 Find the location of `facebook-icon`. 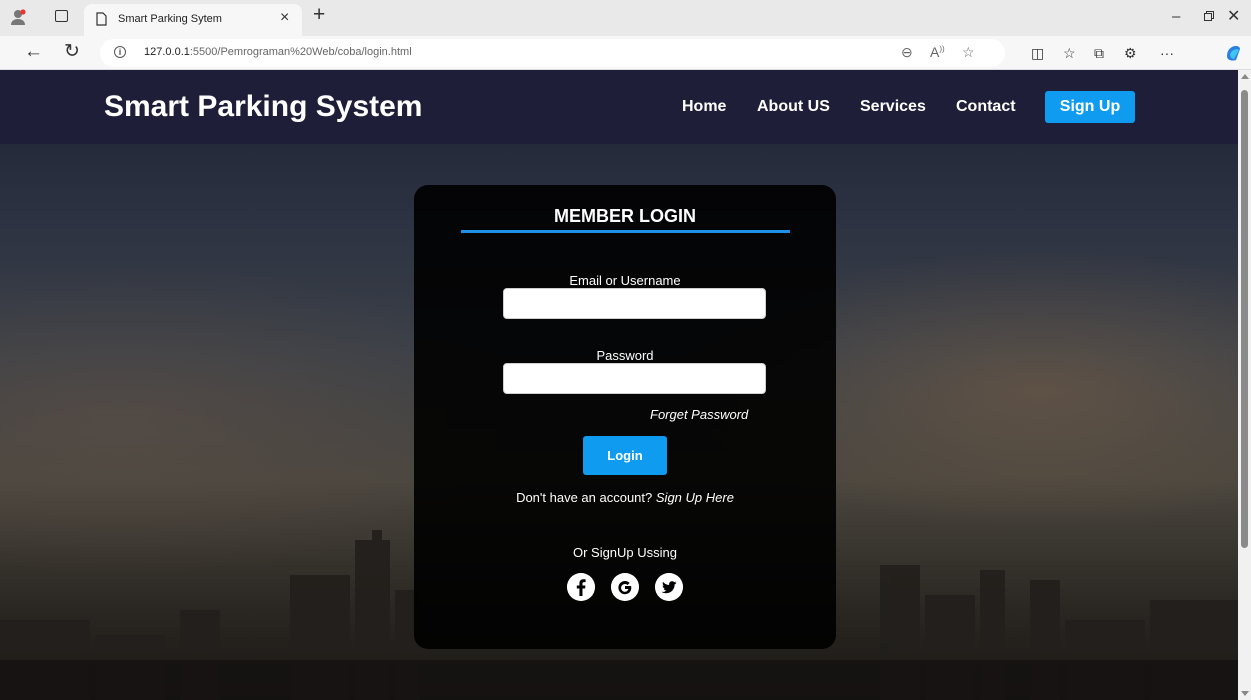

facebook-icon is located at coordinates (580, 587).